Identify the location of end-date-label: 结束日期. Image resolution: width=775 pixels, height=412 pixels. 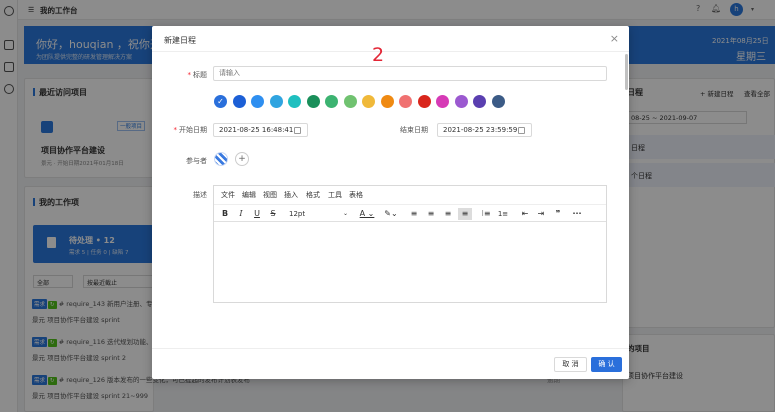
(414, 130).